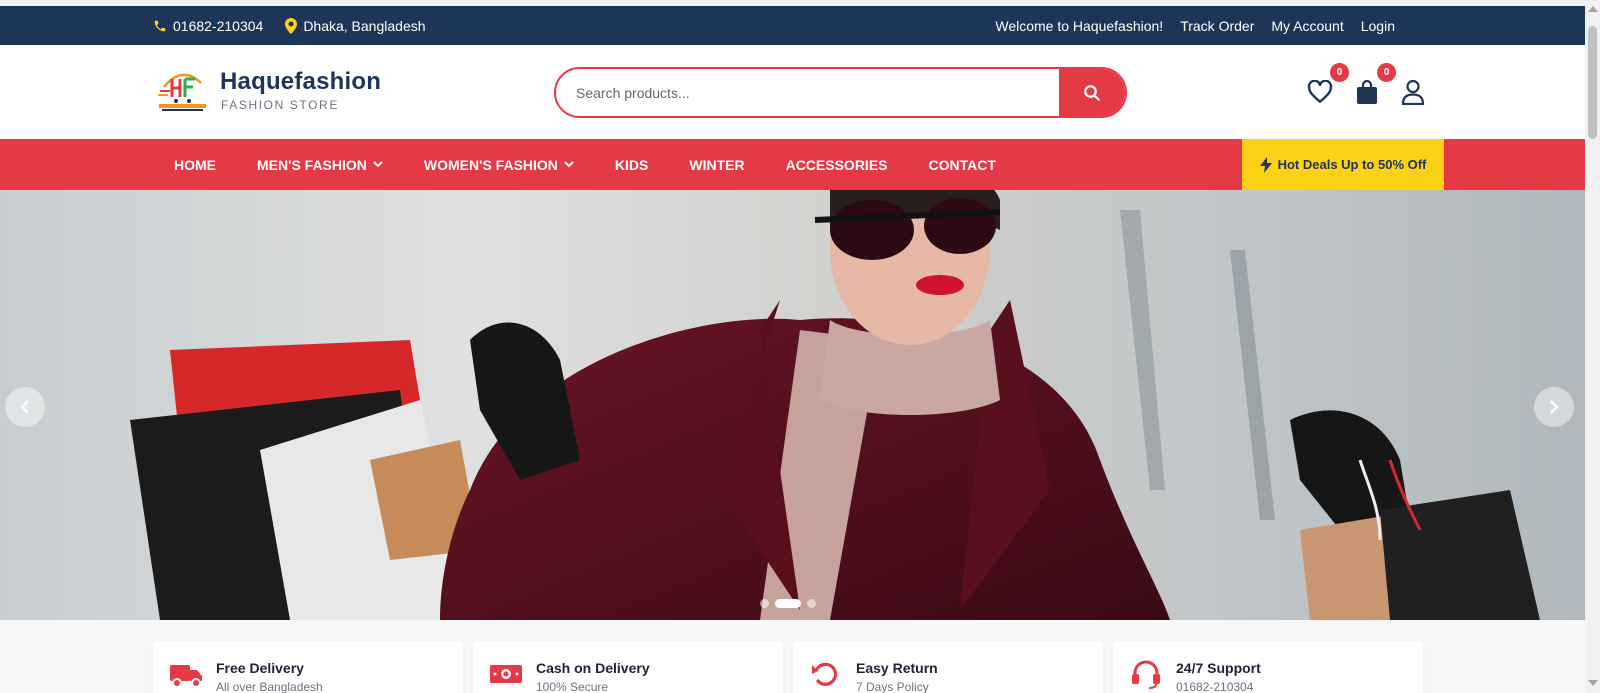 Image resolution: width=1600 pixels, height=693 pixels. I want to click on hot-deals-label: Hot Deals Up to 50% Off, so click(1352, 164).